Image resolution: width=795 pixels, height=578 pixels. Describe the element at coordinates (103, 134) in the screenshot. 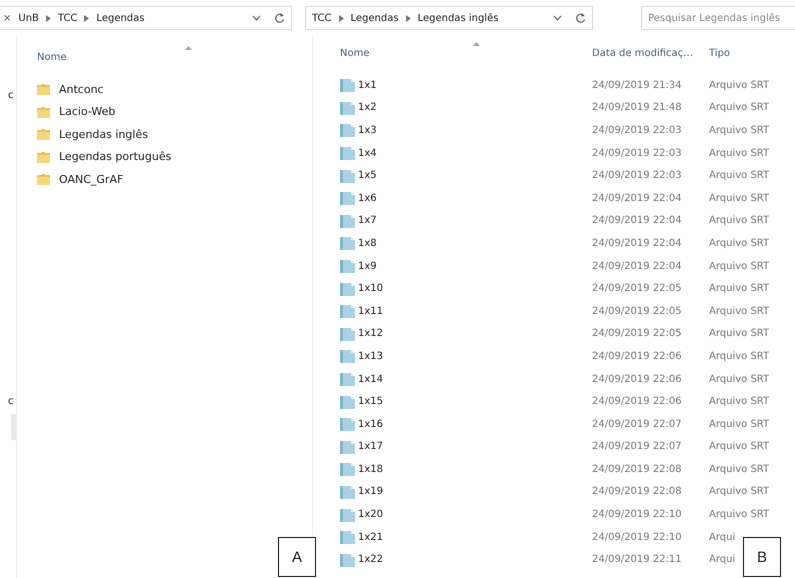

I see `folder-name: Legendas inglês` at that location.